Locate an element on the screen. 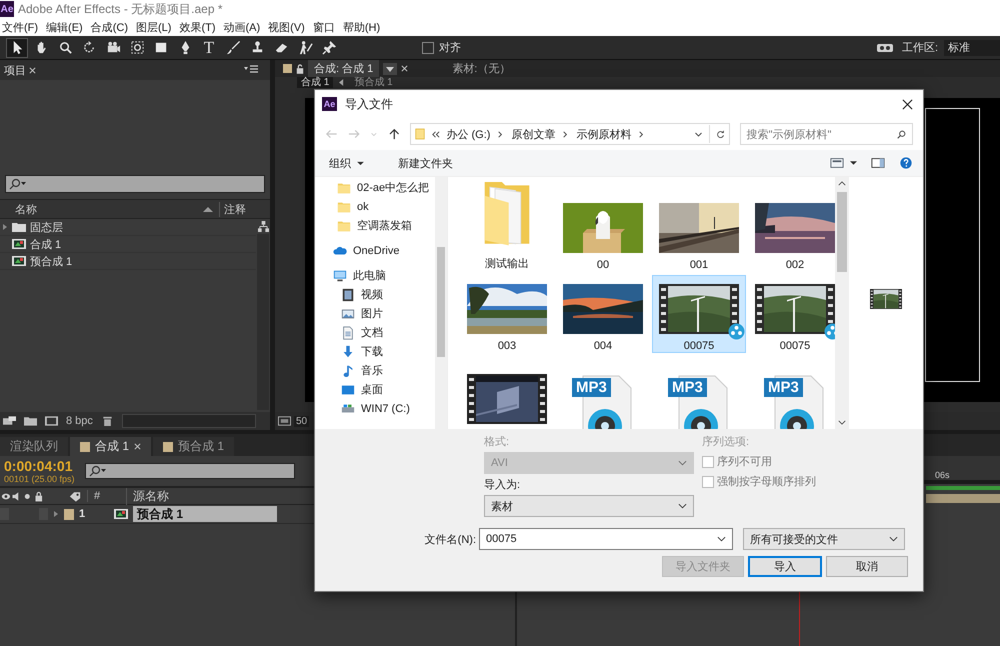 Image resolution: width=1000 pixels, height=646 pixels. menu-item: 图层(L) is located at coordinates (156, 27).